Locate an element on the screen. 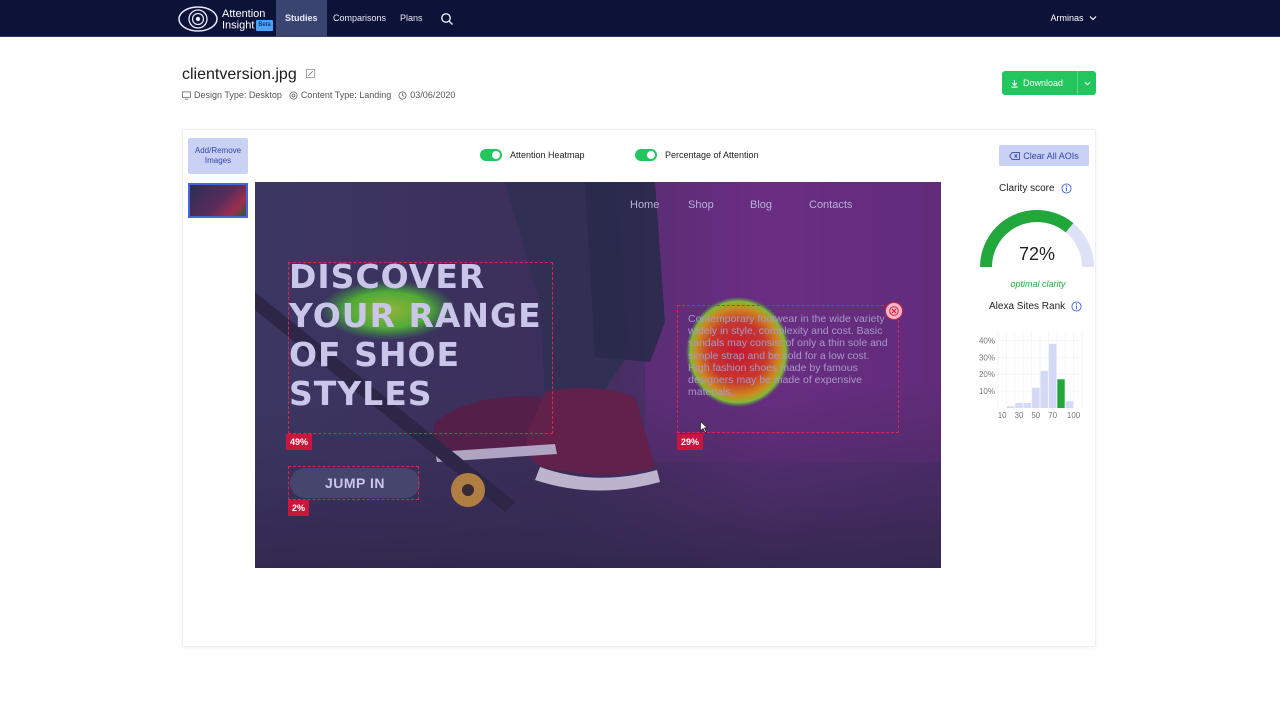 This screenshot has width=1280, height=720. backspace-icon is located at coordinates (1015, 155).